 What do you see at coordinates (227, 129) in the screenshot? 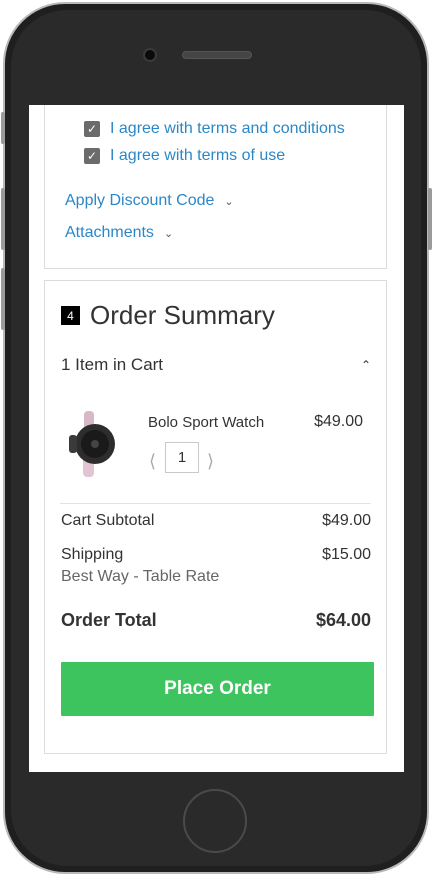
I see `terms-conditions-link: I agree with terms and conditions` at bounding box center [227, 129].